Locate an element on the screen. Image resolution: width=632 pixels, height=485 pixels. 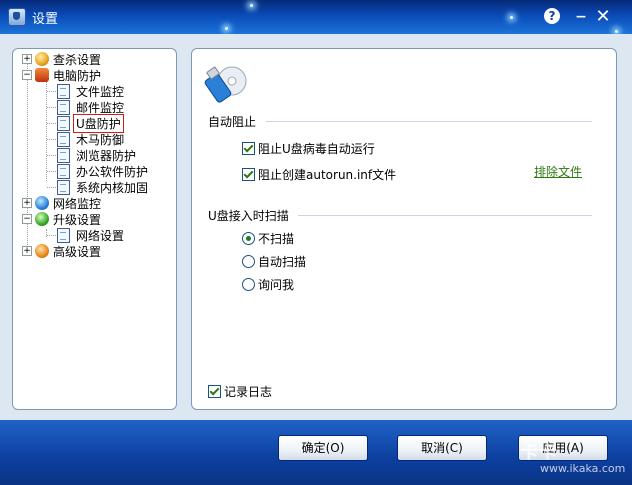
block-autorun-checkbox is located at coordinates (248, 174).